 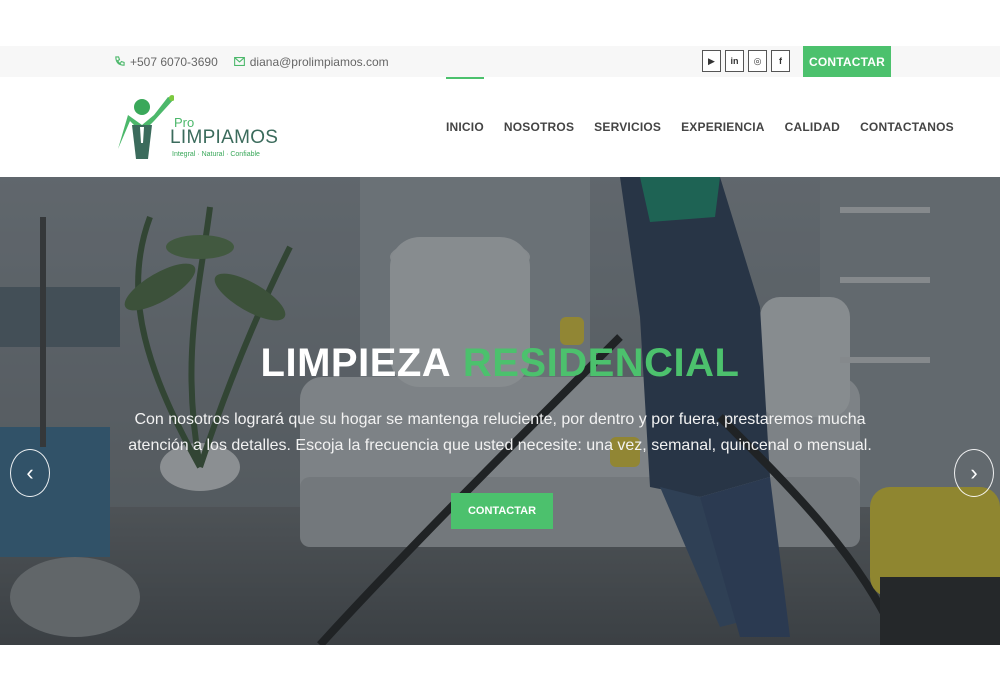 What do you see at coordinates (601, 363) in the screenshot?
I see `hero-title-accent: RESIDENCIAL` at bounding box center [601, 363].